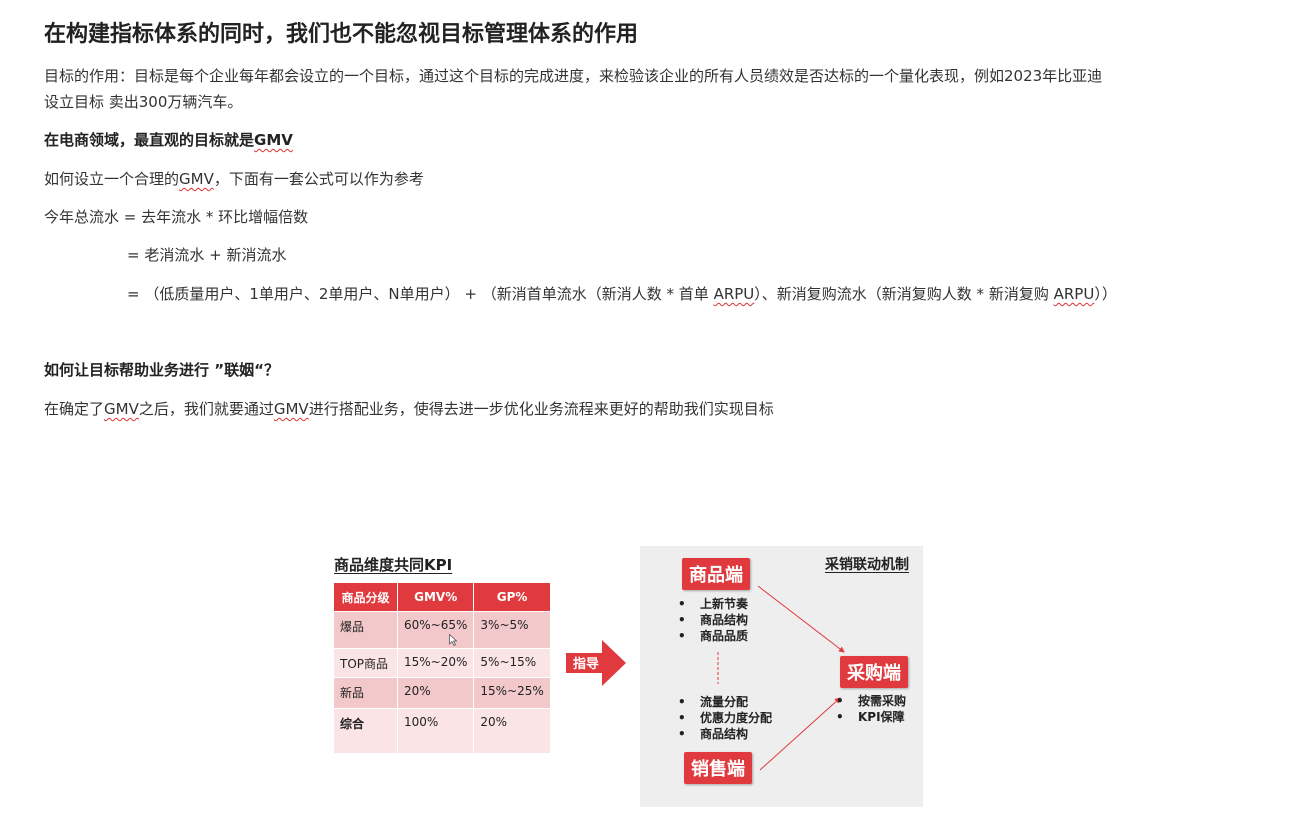 The width and height of the screenshot is (1315, 826). Describe the element at coordinates (176, 217) in the screenshot. I see `formula-line1: 今年总流水 = 去年流水 * 环比增幅倍数` at that location.